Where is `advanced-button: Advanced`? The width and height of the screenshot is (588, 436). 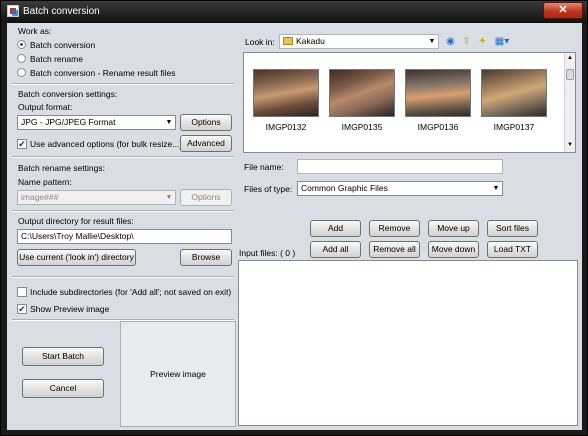
advanced-button: Advanced is located at coordinates (206, 143).